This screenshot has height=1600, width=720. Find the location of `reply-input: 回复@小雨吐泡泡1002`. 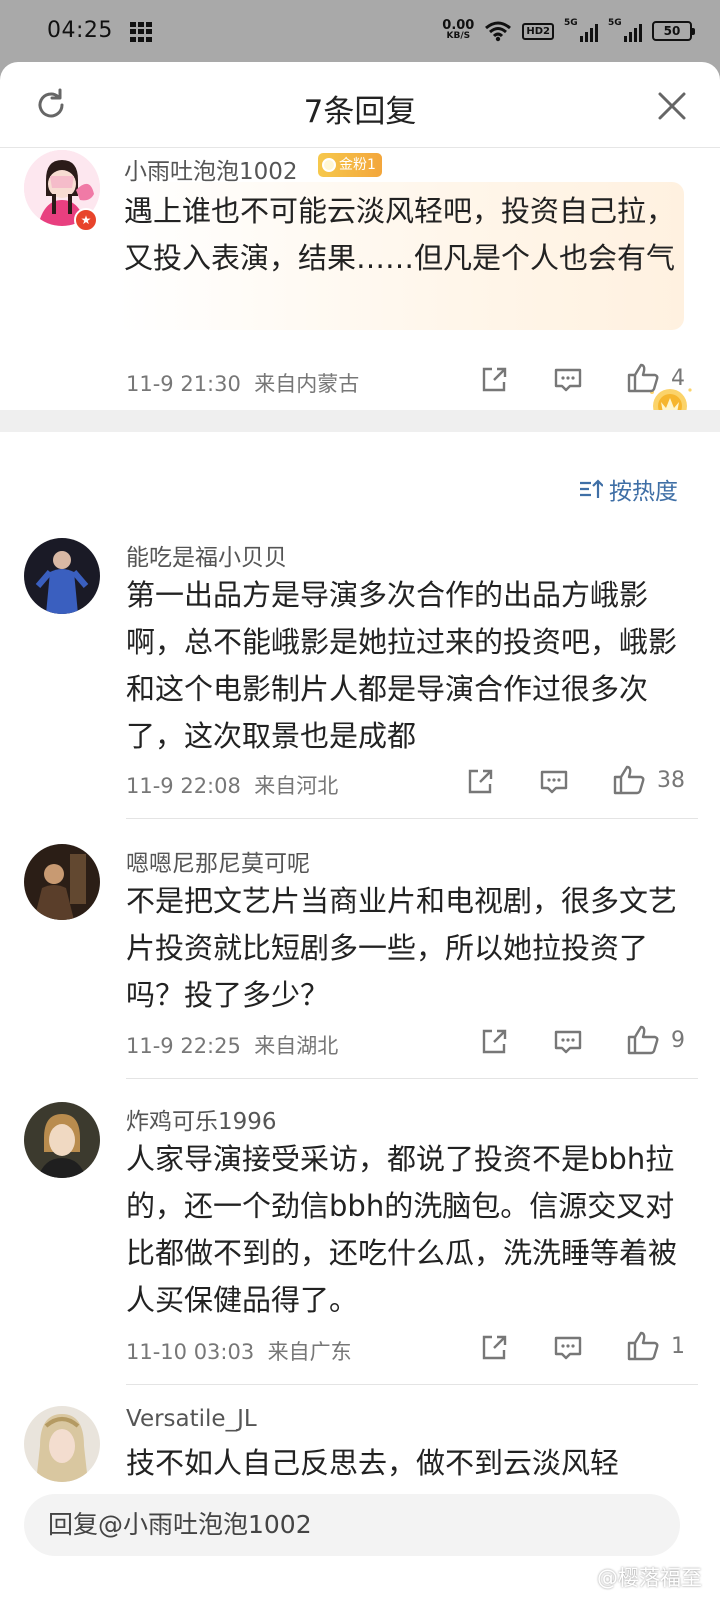

reply-input: 回复@小雨吐泡泡1002 is located at coordinates (352, 1525).